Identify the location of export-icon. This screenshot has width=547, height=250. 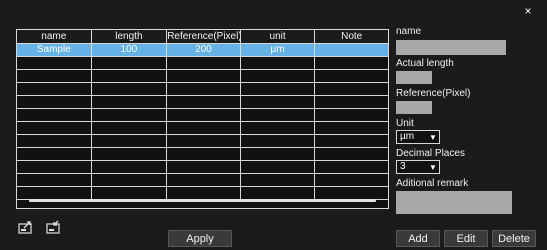
(26, 227).